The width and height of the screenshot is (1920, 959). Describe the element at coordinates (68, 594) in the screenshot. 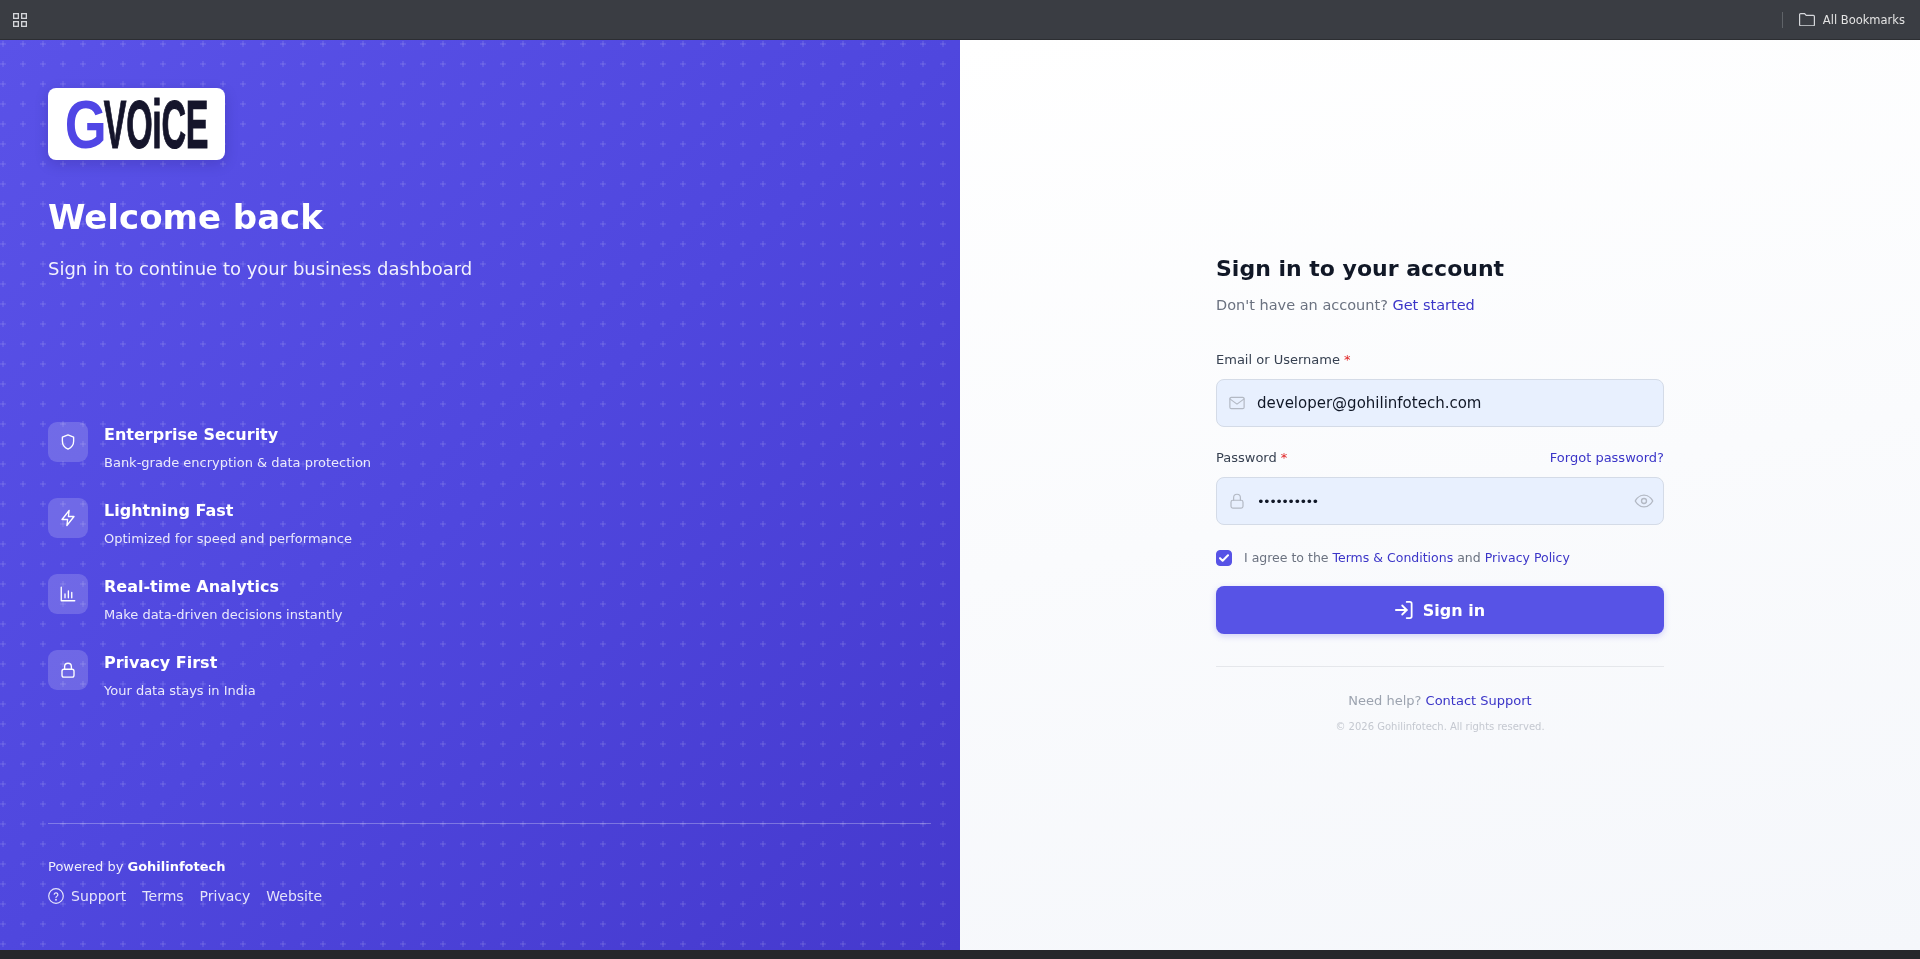

I see `bar-chart-icon` at that location.